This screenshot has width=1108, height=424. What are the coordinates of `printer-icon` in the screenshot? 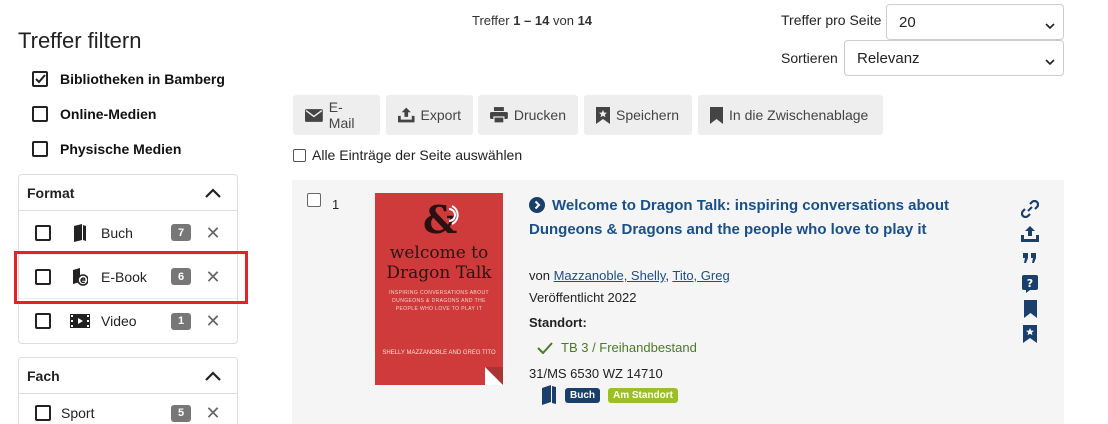 It's located at (499, 115).